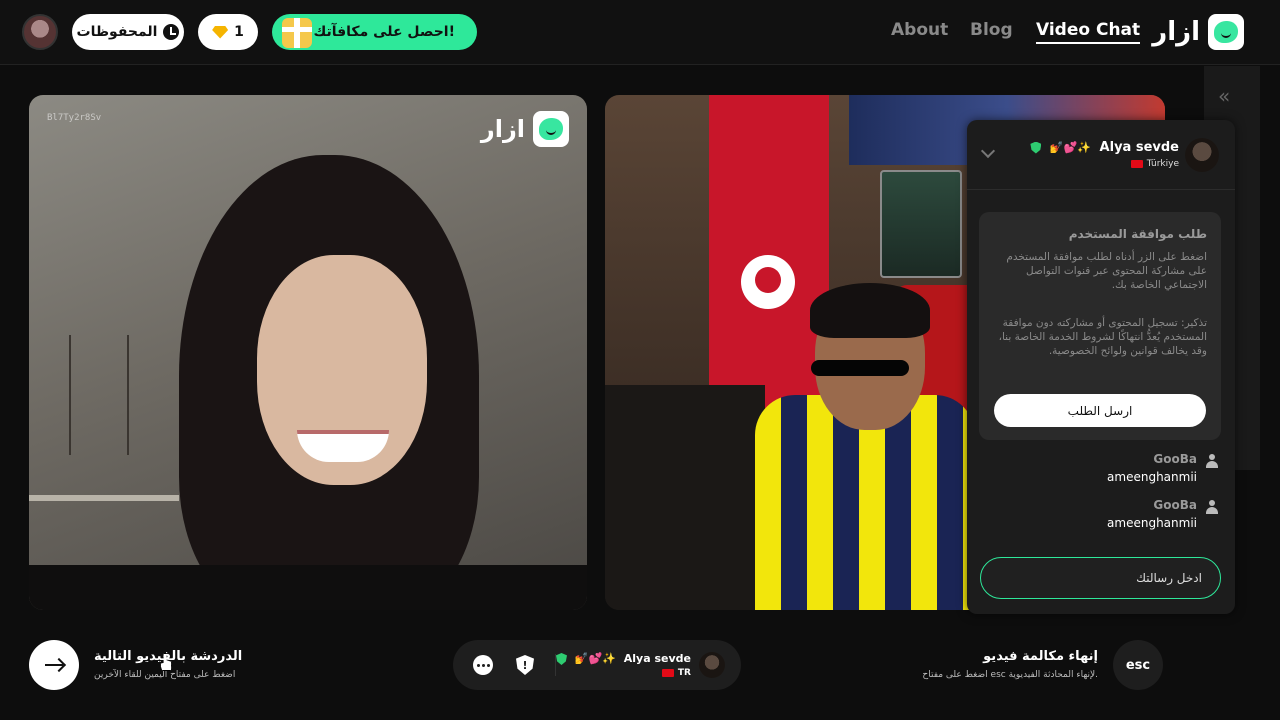 The width and height of the screenshot is (1280, 720). I want to click on person-sunglasses, so click(860, 368).